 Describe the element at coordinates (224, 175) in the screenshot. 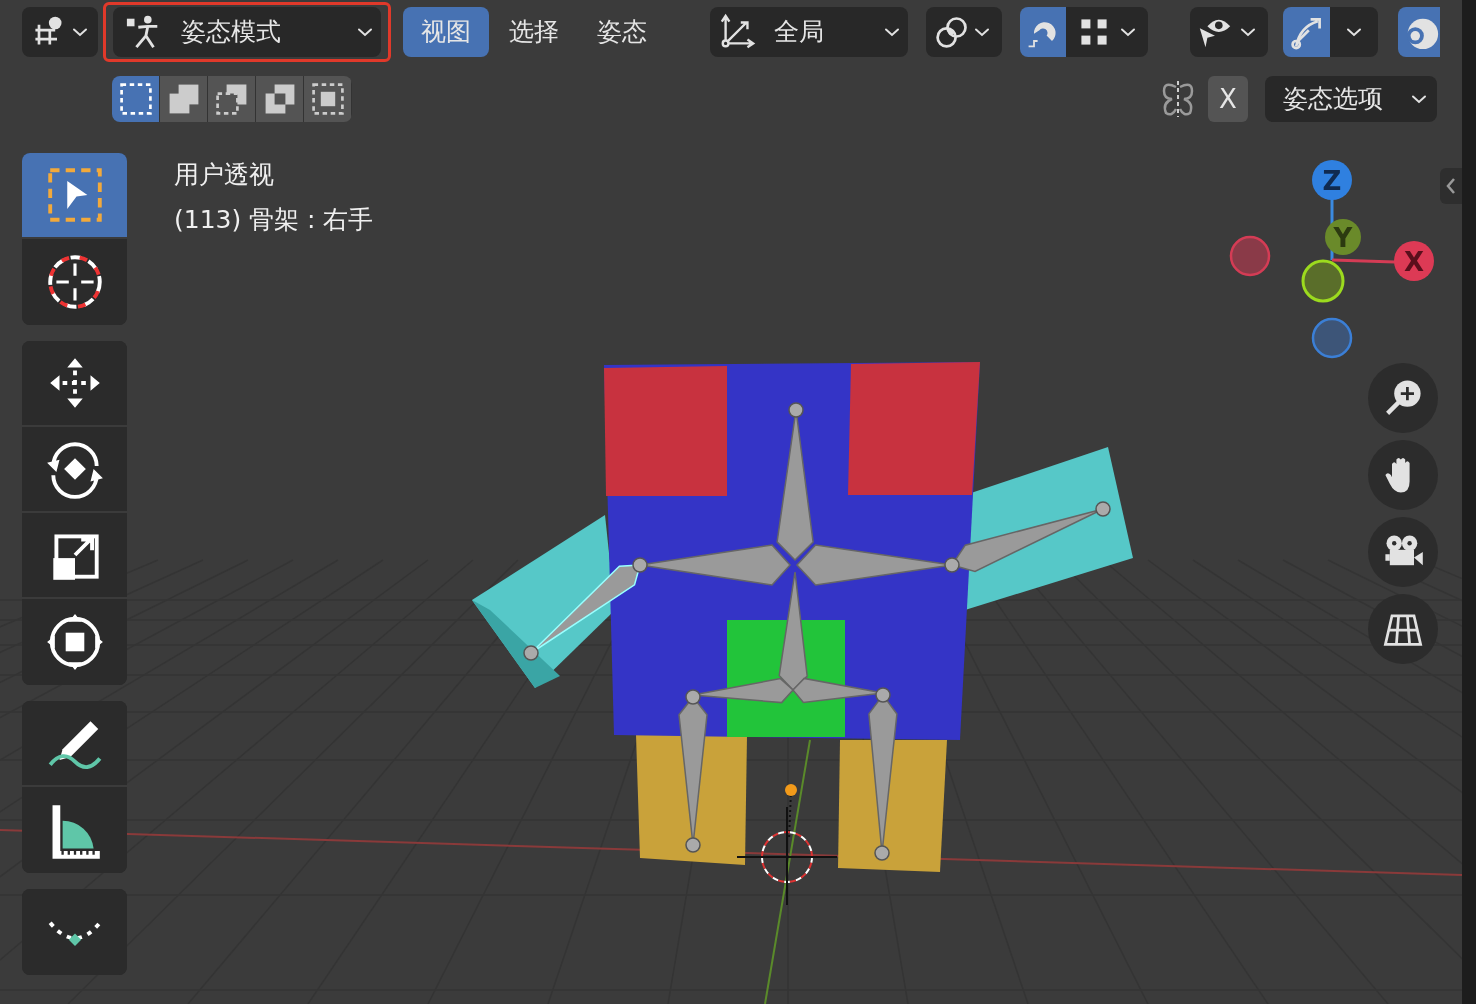

I see `viewport-info-text: 用户透视` at that location.